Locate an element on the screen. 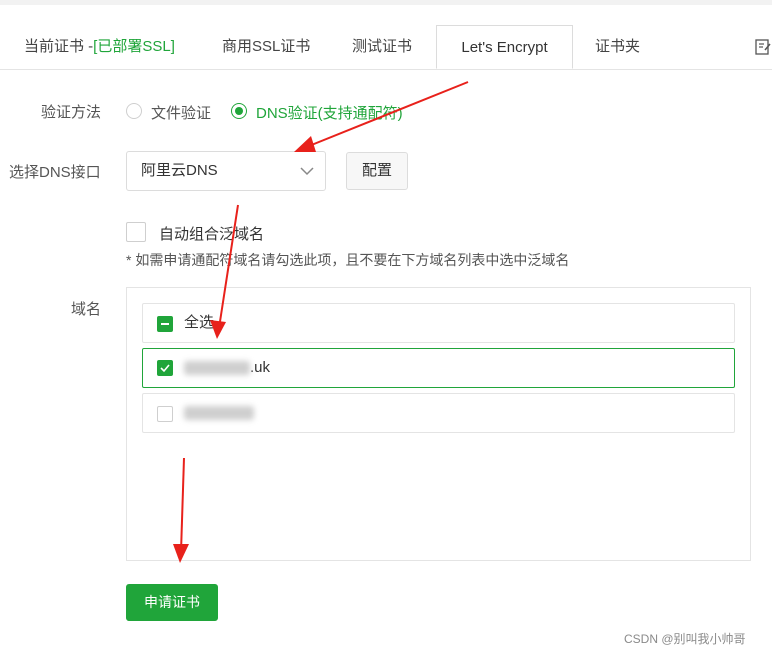  domain-name is located at coordinates (219, 413).